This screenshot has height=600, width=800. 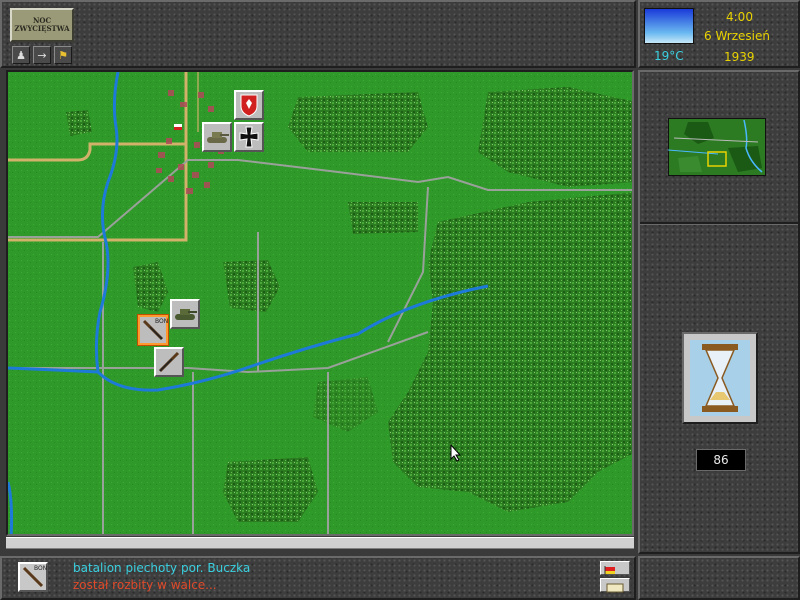 What do you see at coordinates (33, 577) in the screenshot?
I see `message-unit-counter: BON` at bounding box center [33, 577].